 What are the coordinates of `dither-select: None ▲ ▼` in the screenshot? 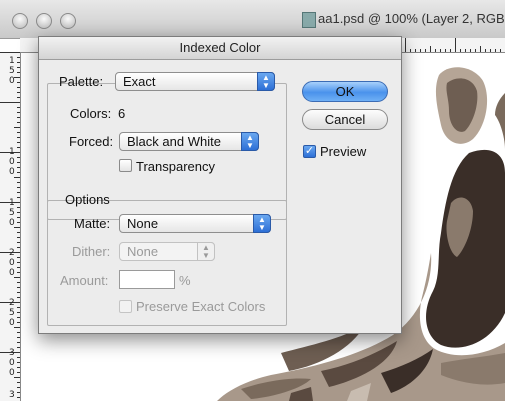 It's located at (167, 251).